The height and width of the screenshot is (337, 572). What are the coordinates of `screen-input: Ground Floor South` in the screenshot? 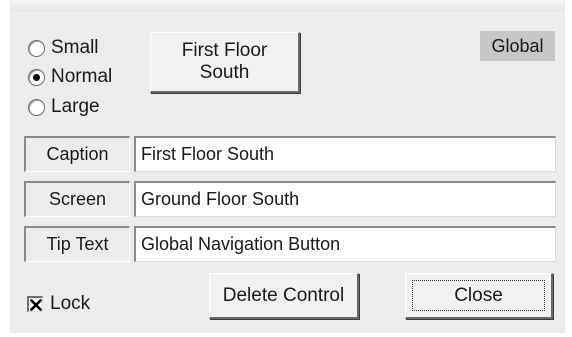 It's located at (345, 199).